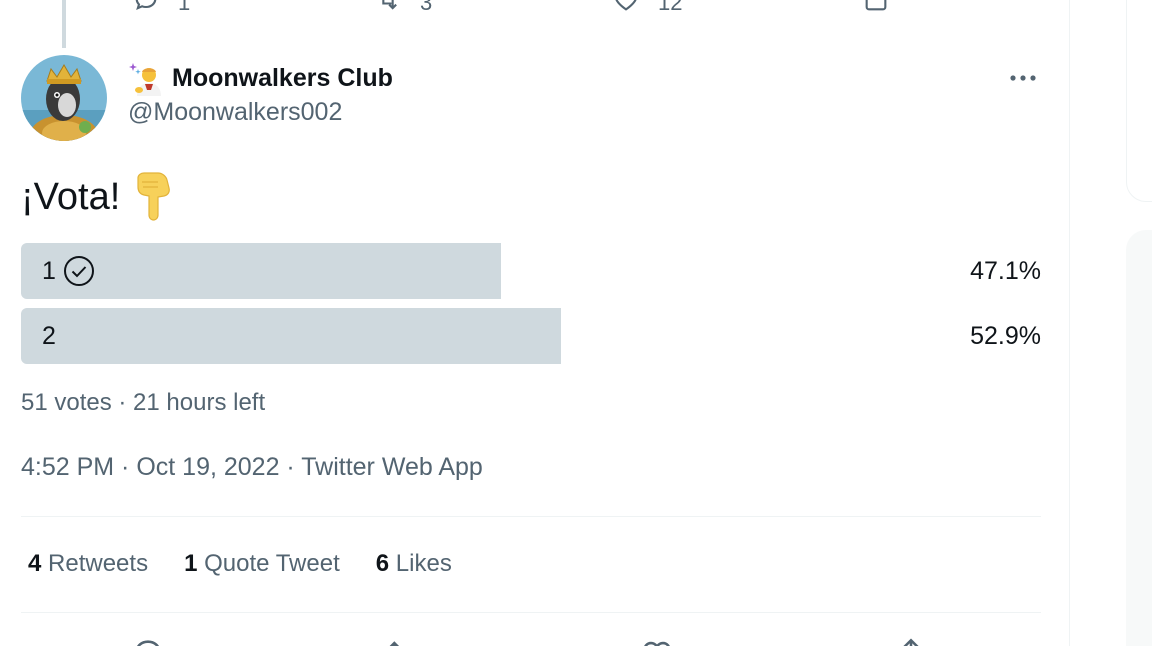 This screenshot has height=646, width=1152. What do you see at coordinates (98, 563) in the screenshot?
I see `retweets-label: Retweets` at bounding box center [98, 563].